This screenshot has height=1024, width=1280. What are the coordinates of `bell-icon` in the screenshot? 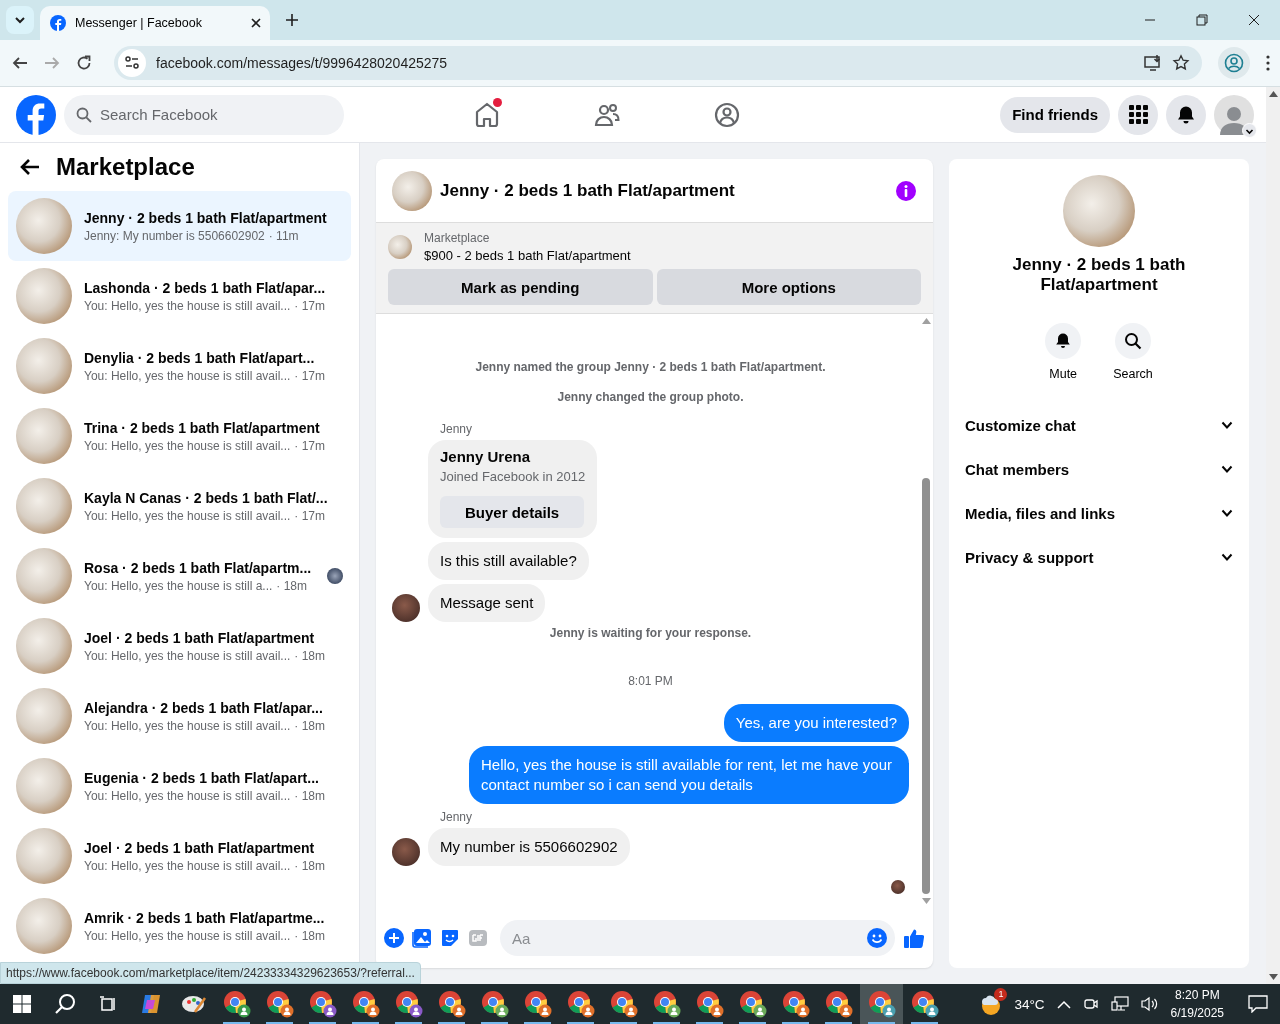 It's located at (1186, 114).